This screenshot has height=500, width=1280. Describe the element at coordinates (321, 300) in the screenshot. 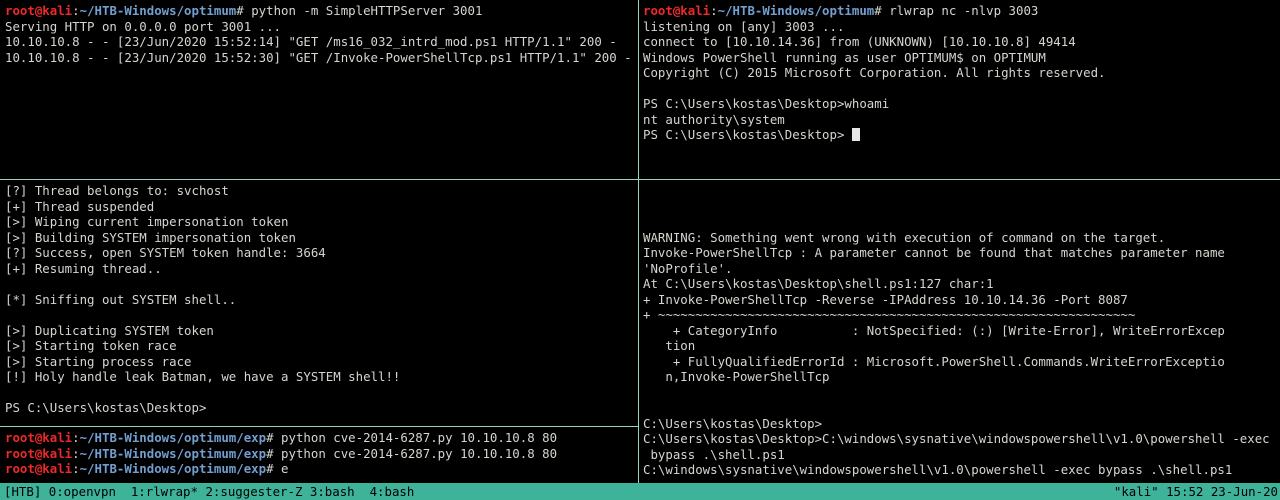

I see `terminal-line: [*] Sniffing out SYSTEM shell..` at that location.